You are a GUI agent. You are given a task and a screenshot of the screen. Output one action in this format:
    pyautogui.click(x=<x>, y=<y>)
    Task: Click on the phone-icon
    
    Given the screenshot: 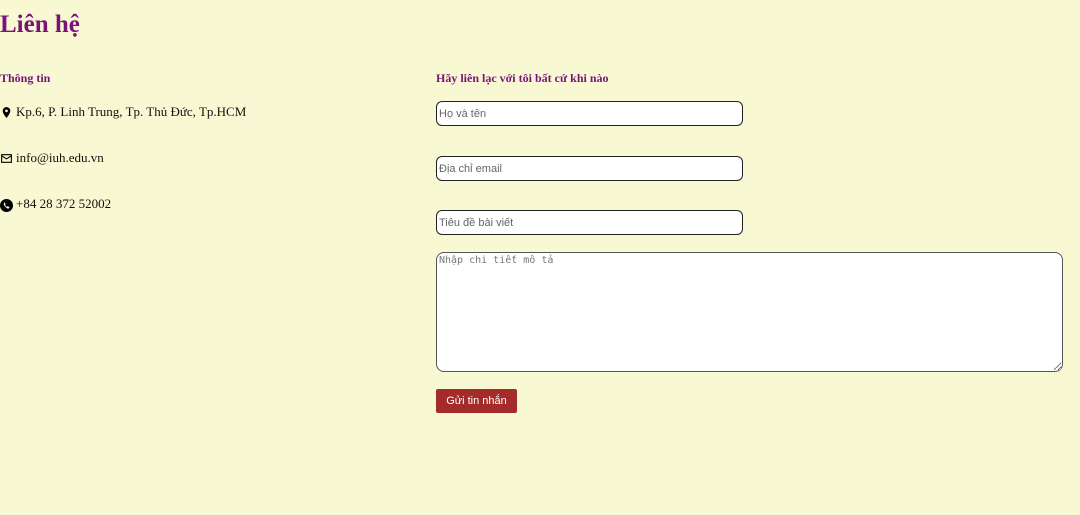 What is the action you would take?
    pyautogui.click(x=6, y=205)
    